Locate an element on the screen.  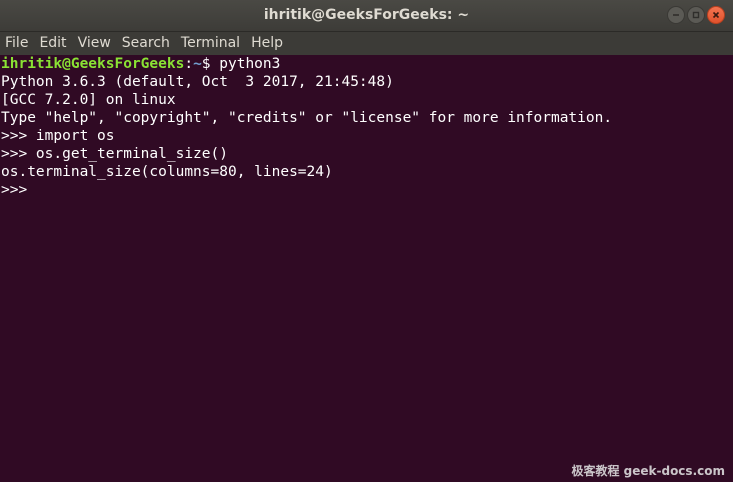
minimize-button is located at coordinates (676, 15).